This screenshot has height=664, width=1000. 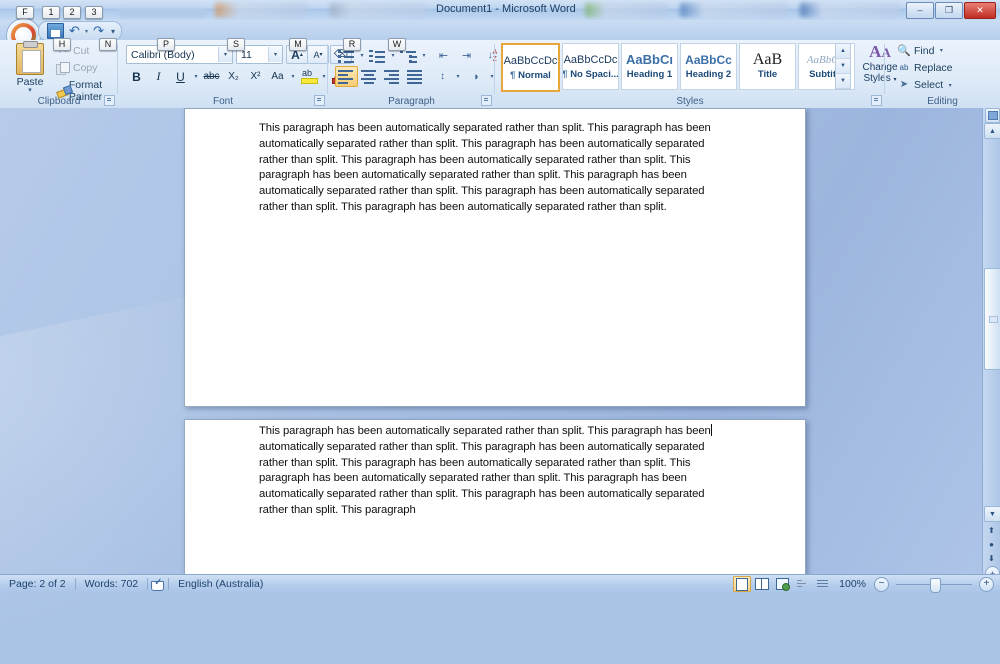 I want to click on numbering-dropdown-icon: ▾, so click(x=393, y=55).